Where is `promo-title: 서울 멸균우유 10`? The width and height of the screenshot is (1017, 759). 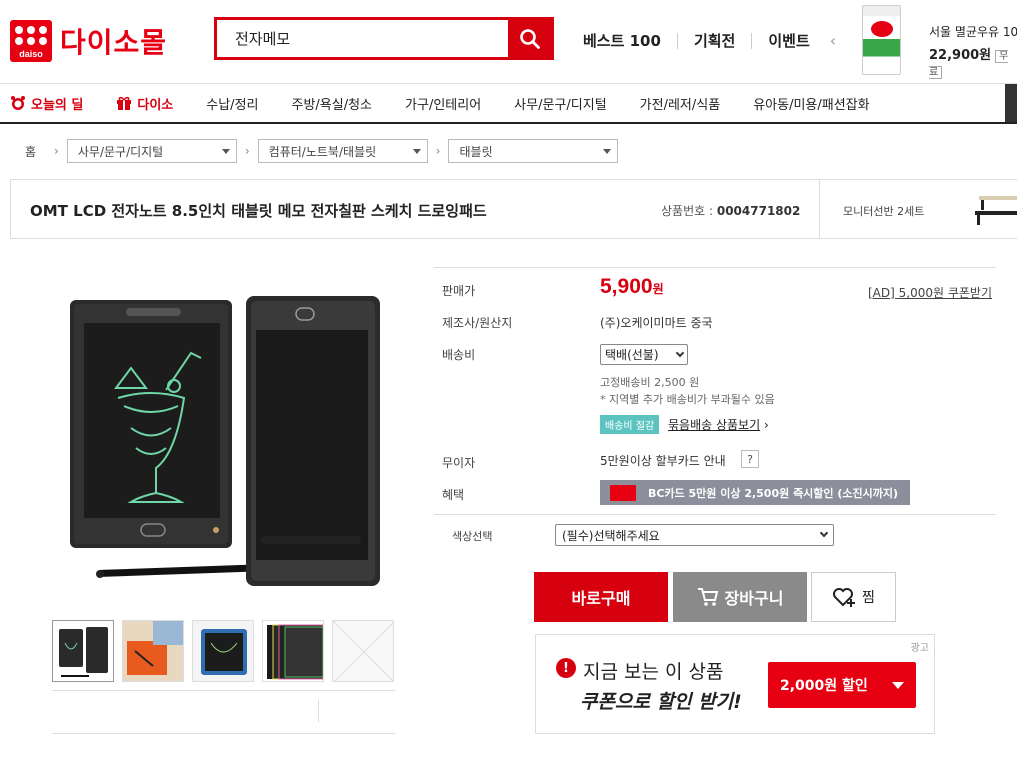
promo-title: 서울 멸균우유 10 is located at coordinates (973, 32).